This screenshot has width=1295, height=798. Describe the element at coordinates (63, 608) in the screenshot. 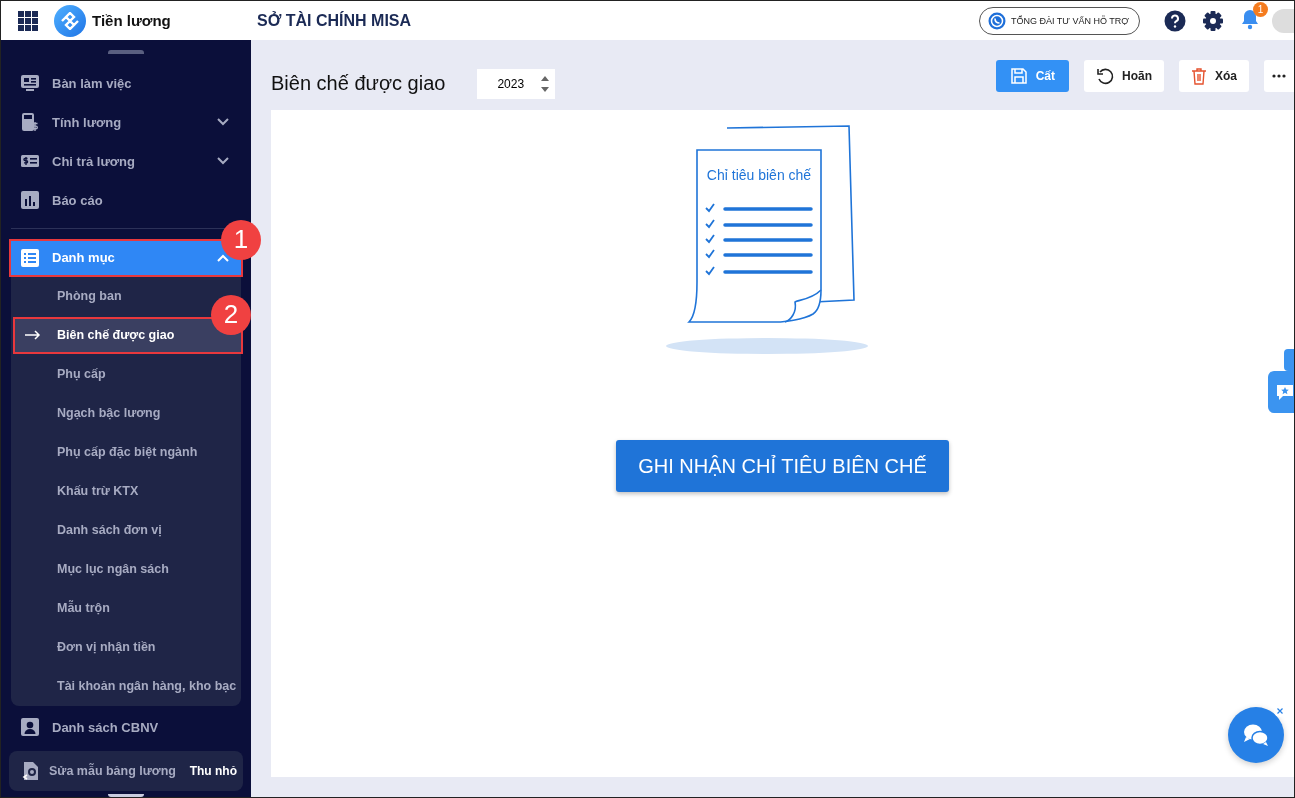

I see `submenu-item: Mẫu trộn` at that location.